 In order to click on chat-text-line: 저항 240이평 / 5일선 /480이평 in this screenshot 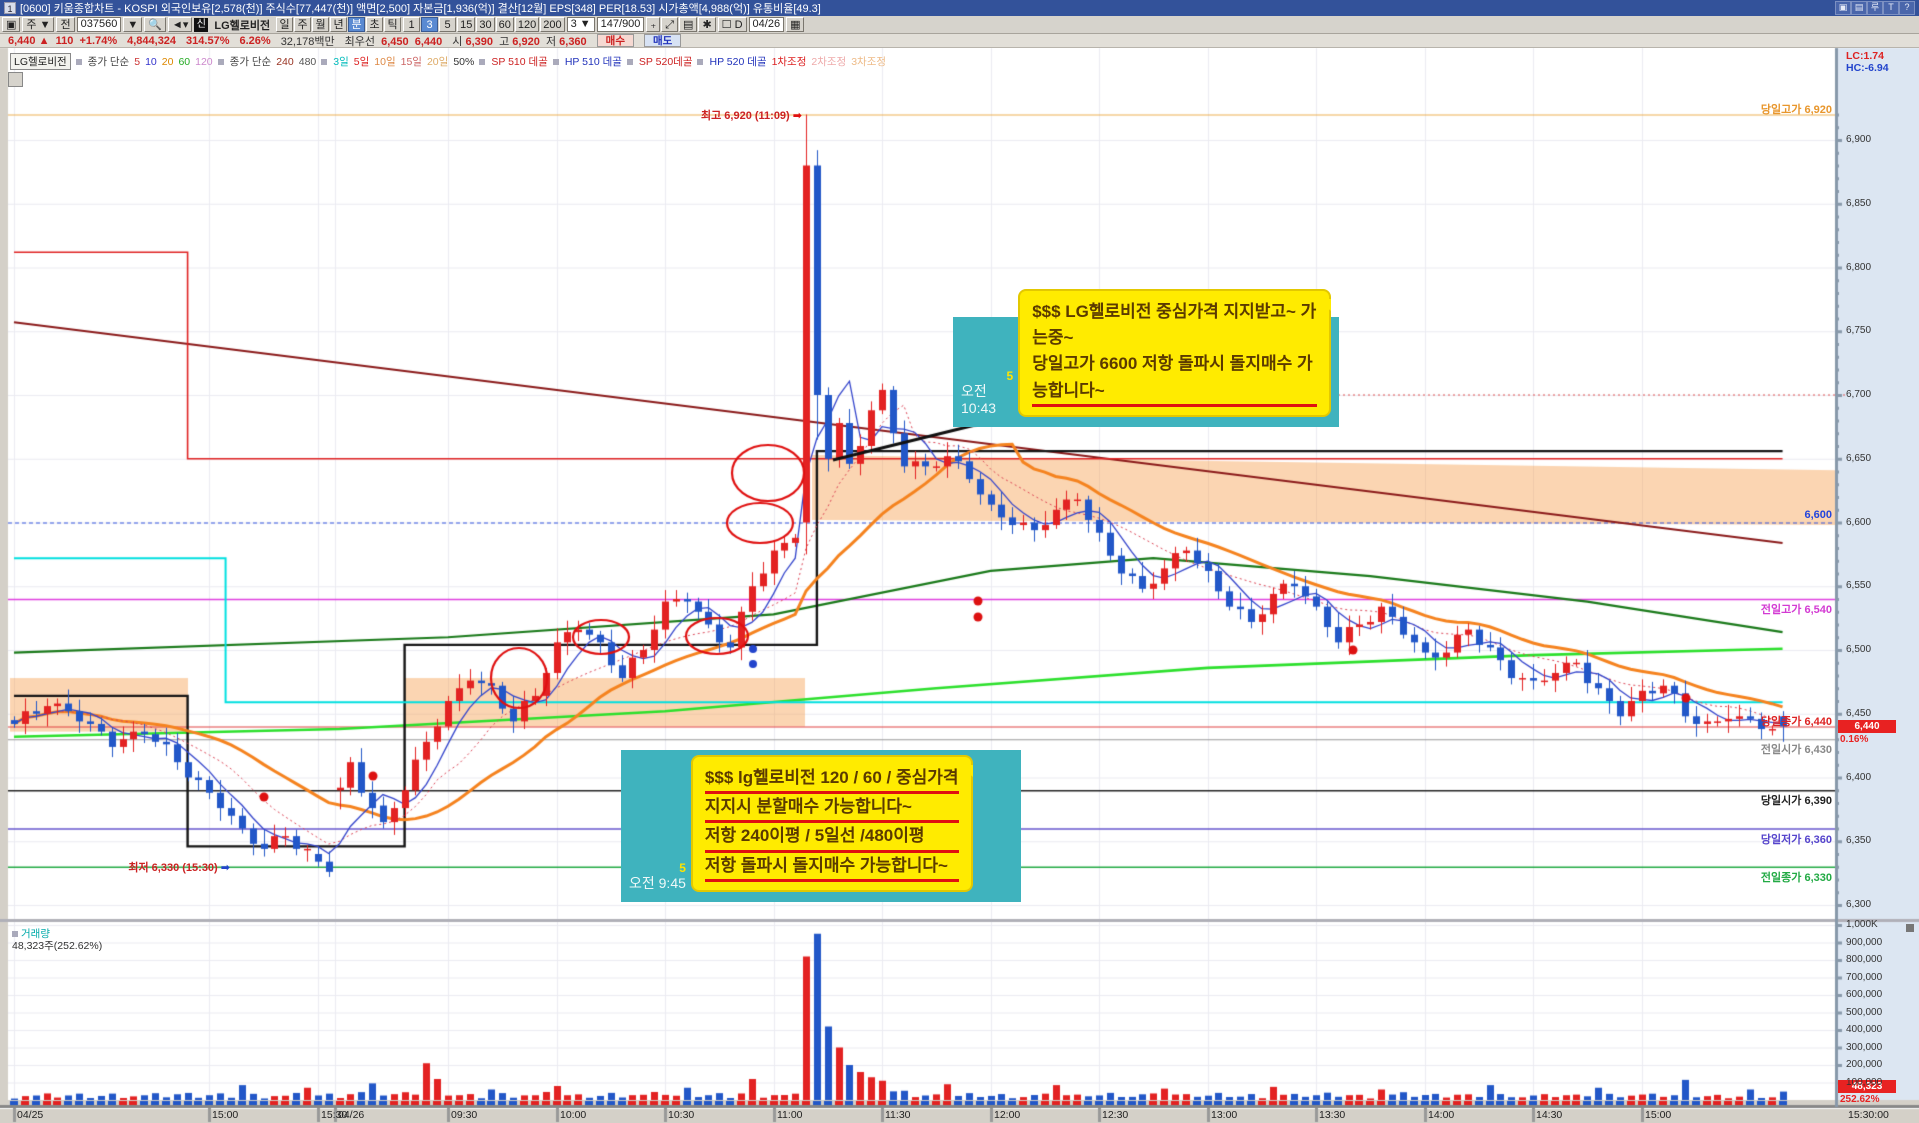, I will do `click(831, 838)`.